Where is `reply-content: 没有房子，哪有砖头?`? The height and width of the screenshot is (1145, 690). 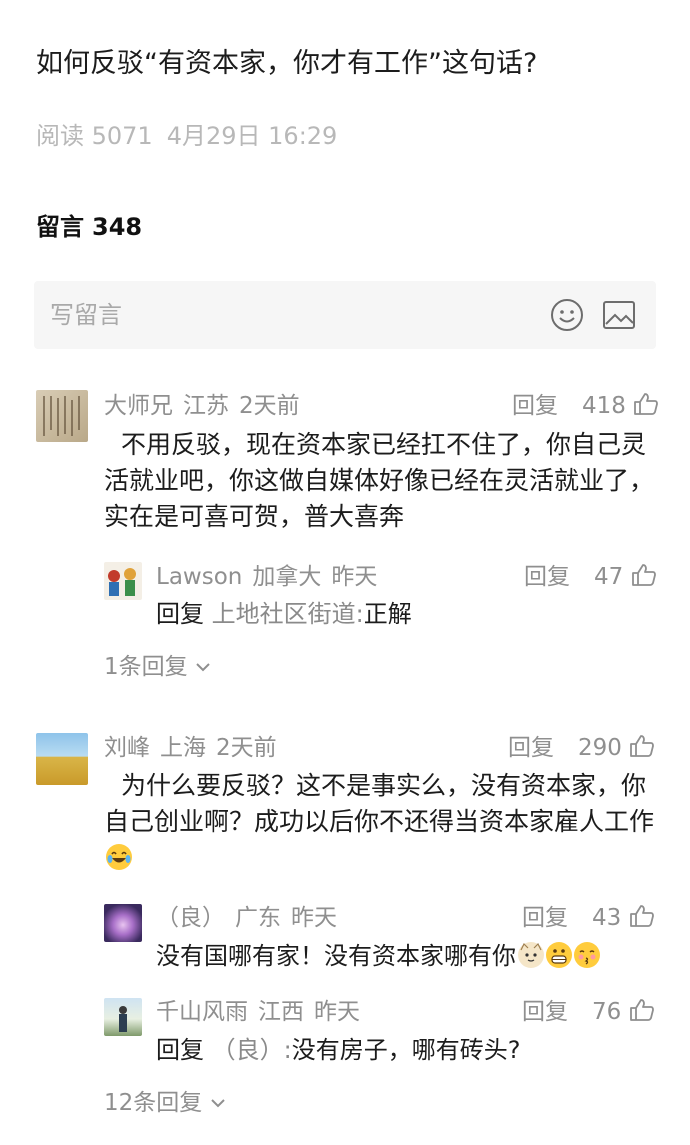 reply-content: 没有房子，哪有砖头? is located at coordinates (406, 1050).